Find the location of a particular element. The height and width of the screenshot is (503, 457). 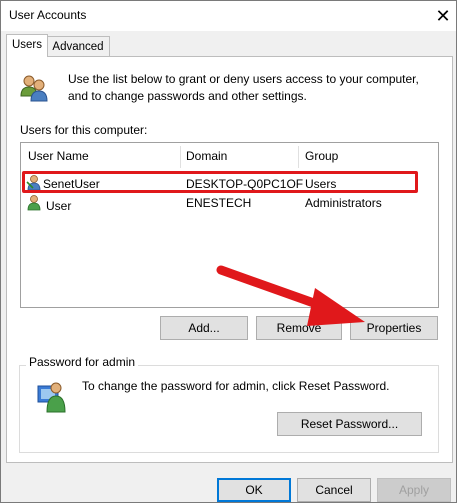

apply-button-label: Apply is located at coordinates (414, 490).